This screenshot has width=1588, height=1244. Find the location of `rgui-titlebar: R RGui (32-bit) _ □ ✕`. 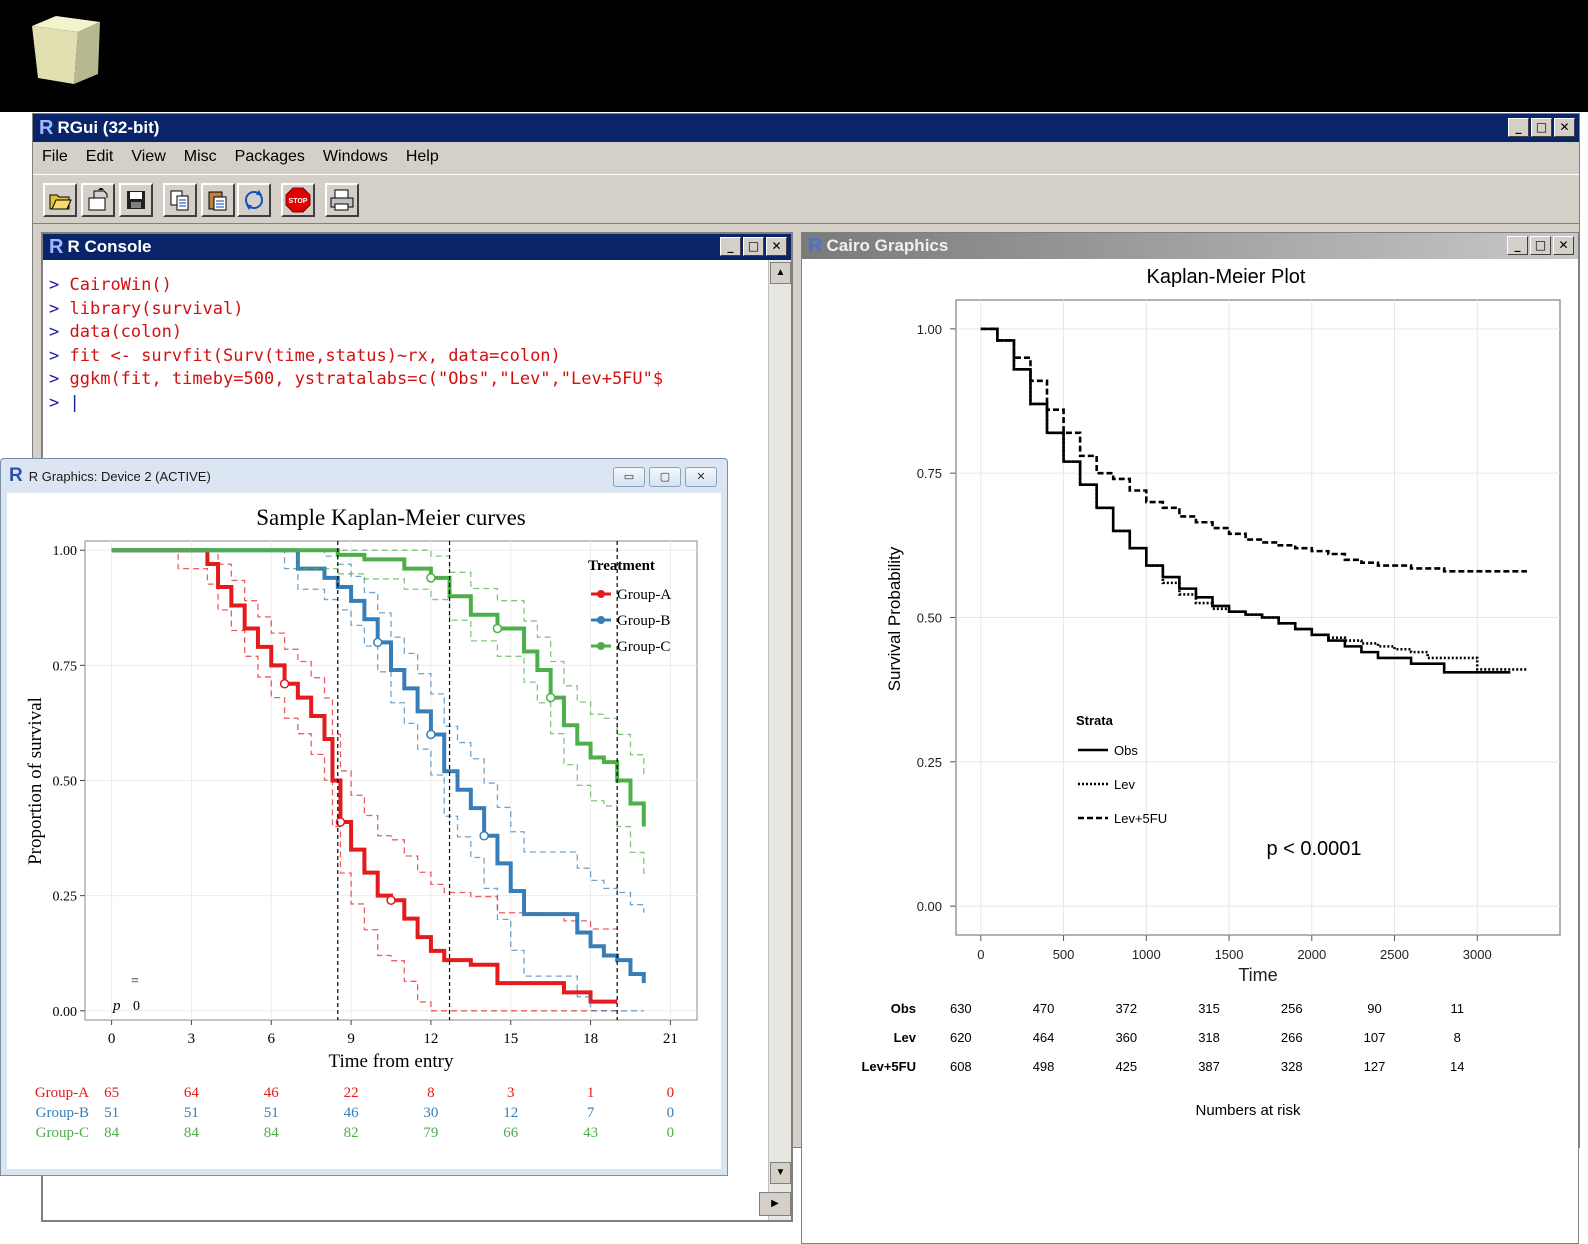

rgui-titlebar: R RGui (32-bit) _ □ ✕ is located at coordinates (806, 128).